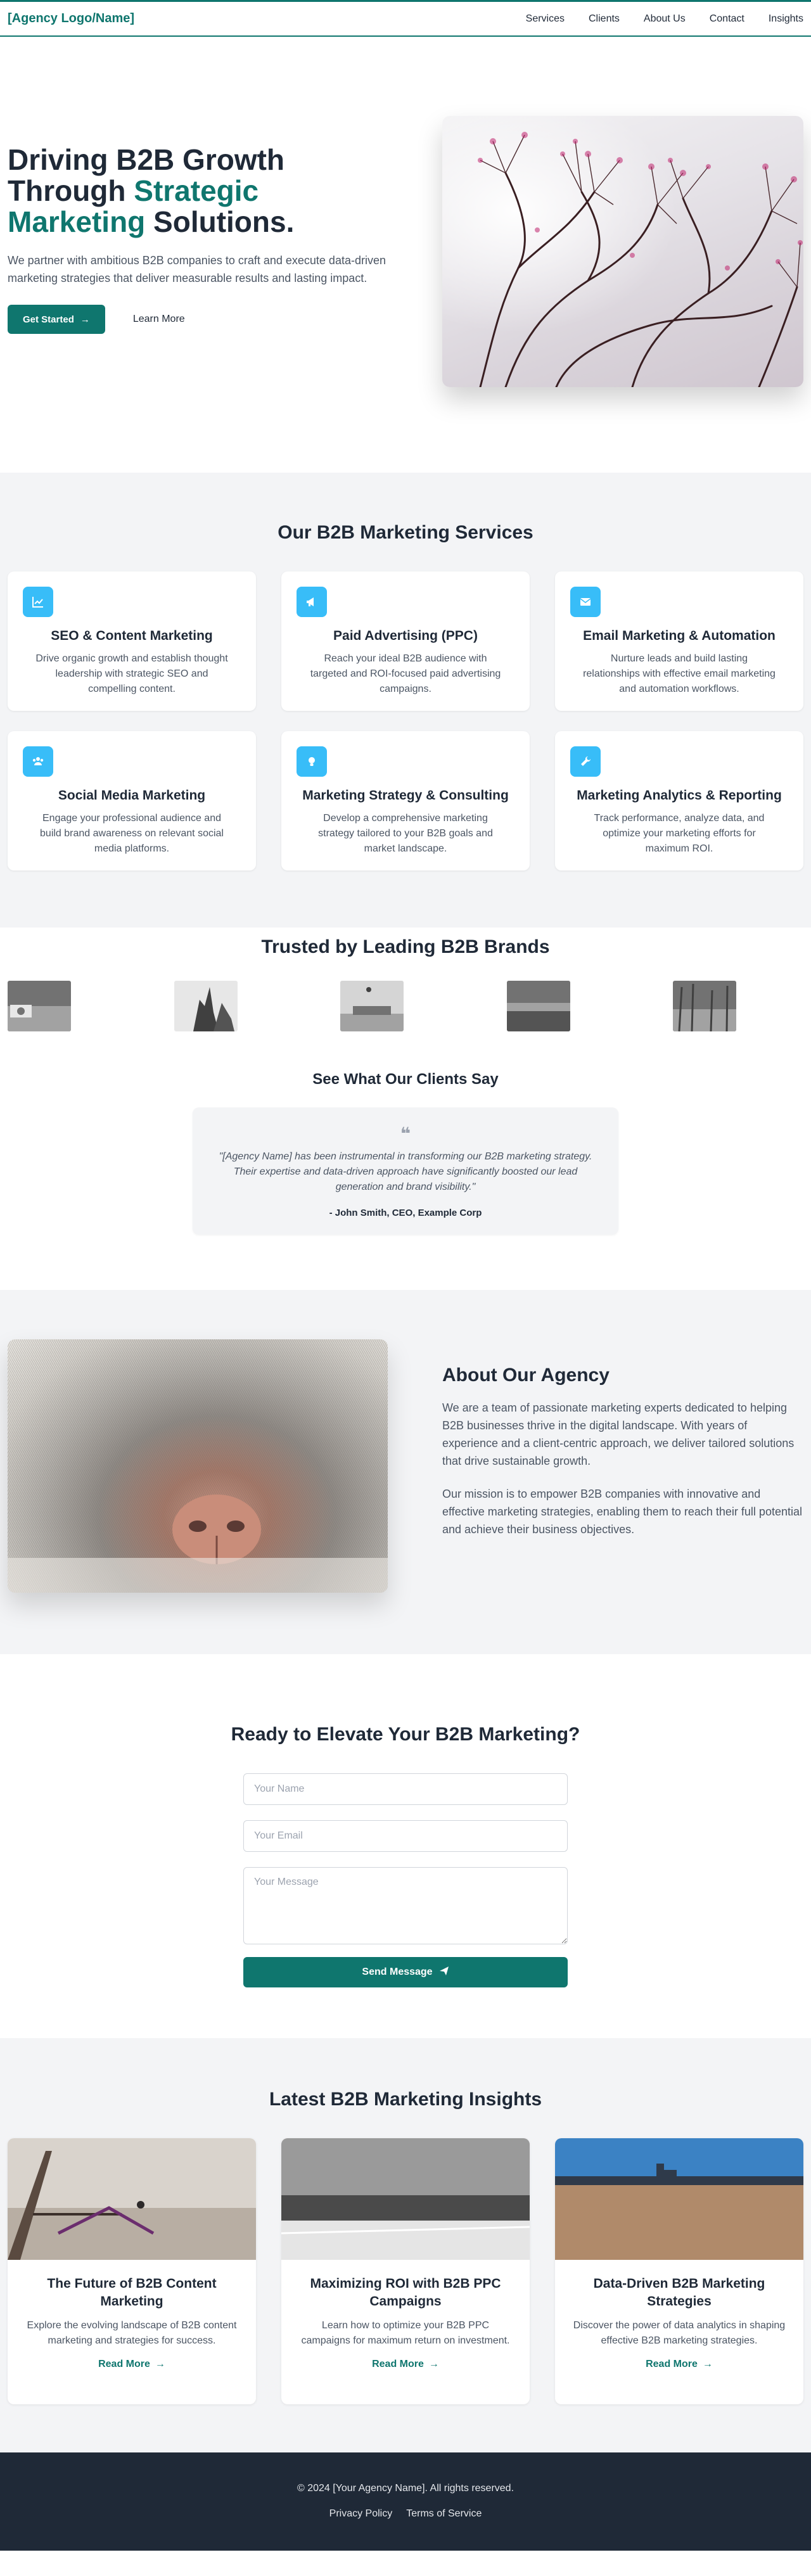 This screenshot has height=2576, width=811. What do you see at coordinates (202, 319) in the screenshot?
I see `hero-cta-group: Get Started → Learn More` at bounding box center [202, 319].